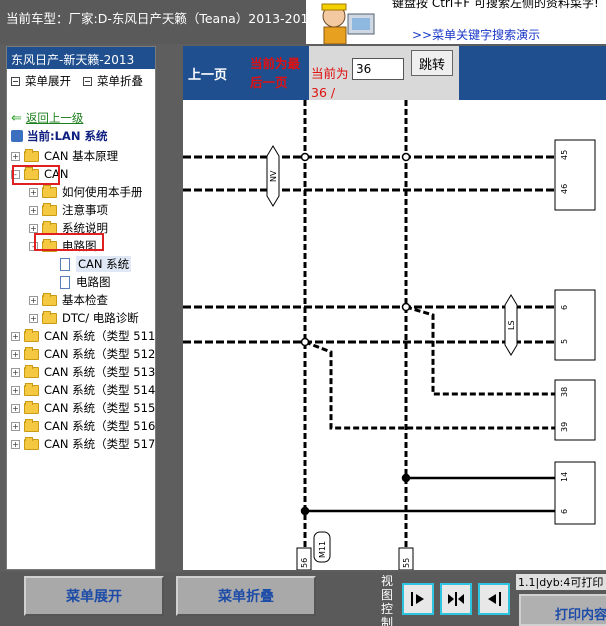  Describe the element at coordinates (100, 444) in the screenshot. I see `tree-item-label: CAN 系统（类型 517` at that location.